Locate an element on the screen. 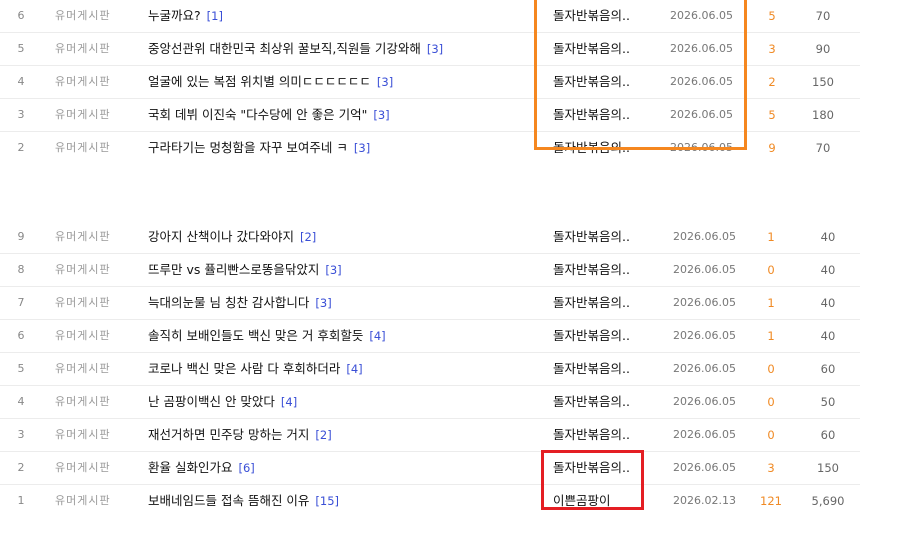 This screenshot has height=554, width=898. post-title: 강아지 산책이나 갔다와야지 is located at coordinates (221, 236).